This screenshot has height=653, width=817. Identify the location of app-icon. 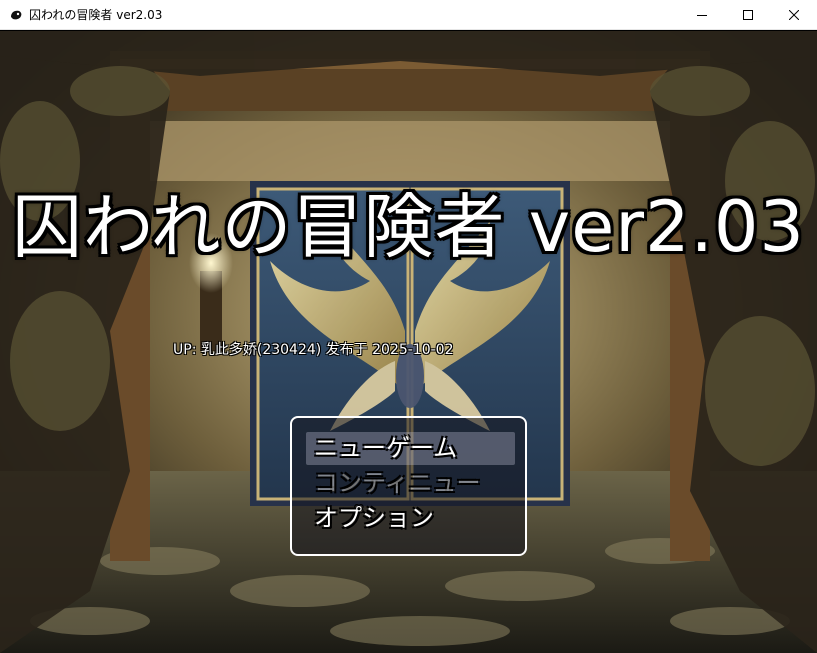
(16, 15).